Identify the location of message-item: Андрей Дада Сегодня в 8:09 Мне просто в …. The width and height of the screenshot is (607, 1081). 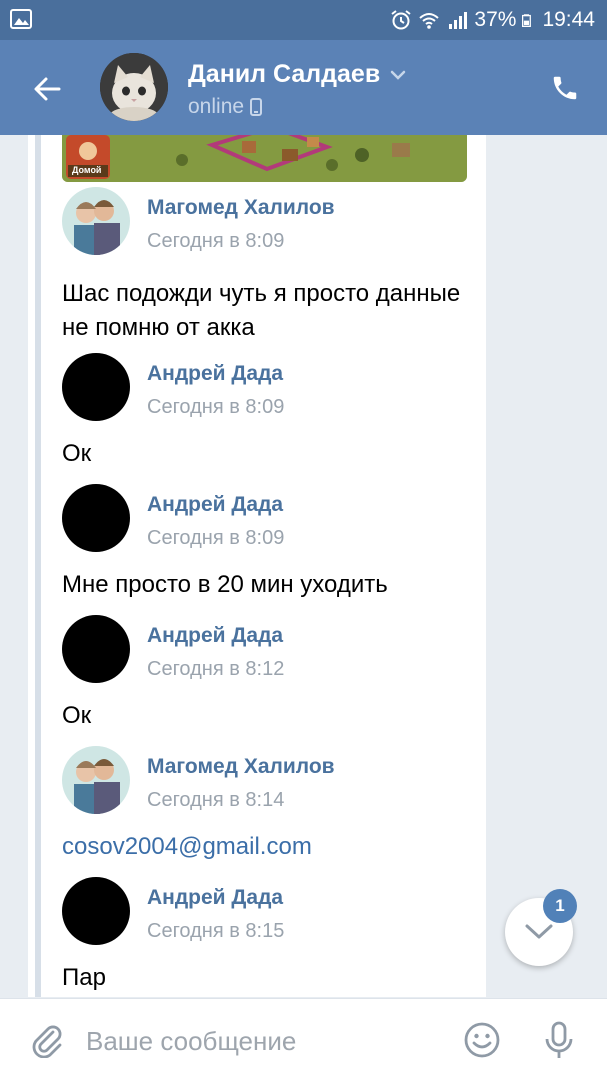
(272, 546).